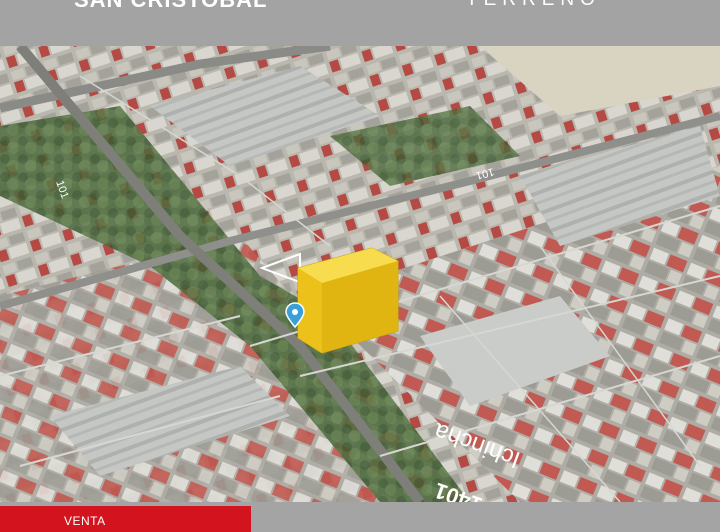 The image size is (720, 532). I want to click on operation-badge: VENTA, so click(125, 519).